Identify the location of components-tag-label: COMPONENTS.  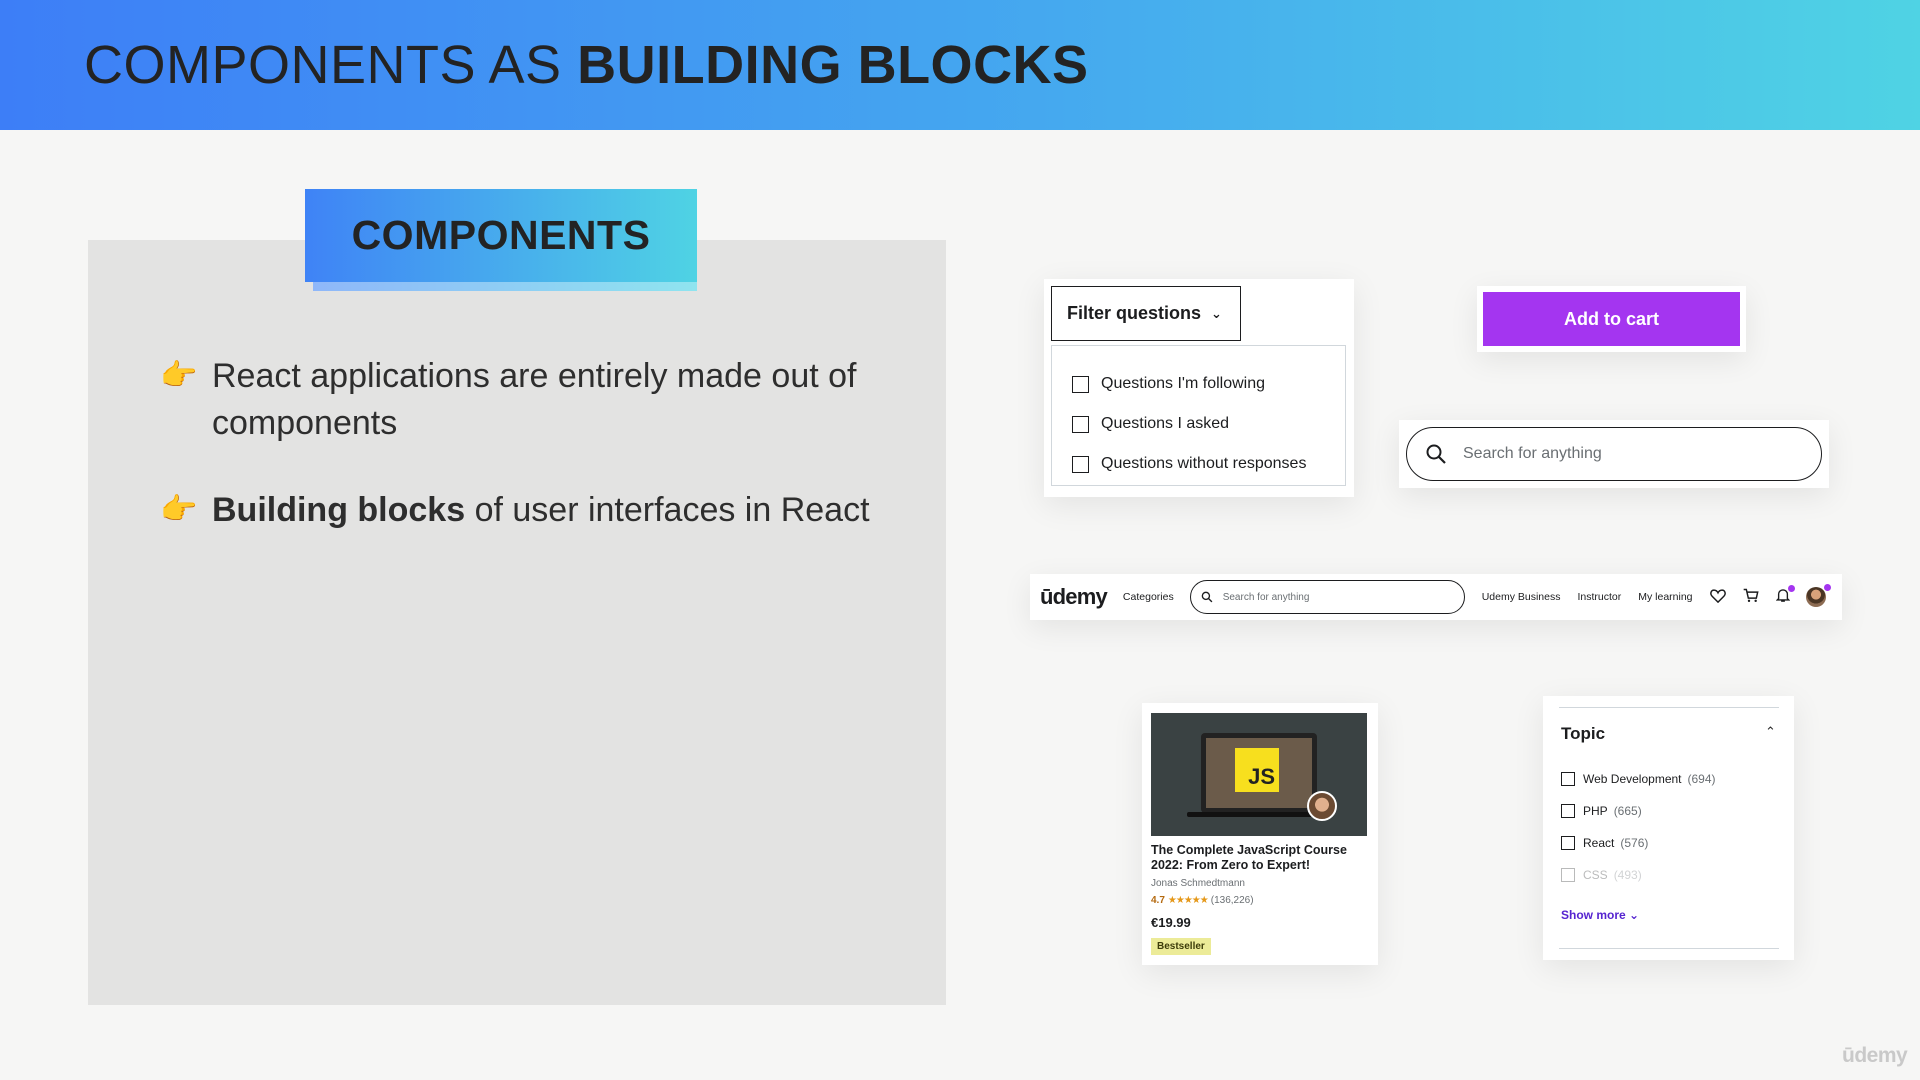
(501, 235).